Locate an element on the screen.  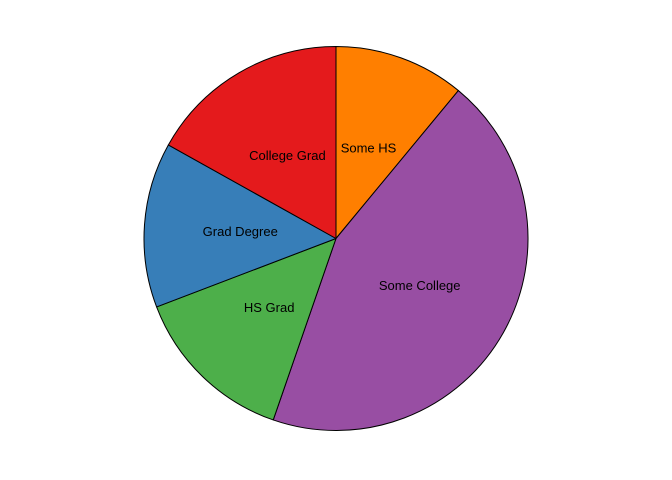
pie-label-some-college: Some College is located at coordinates (420, 285).